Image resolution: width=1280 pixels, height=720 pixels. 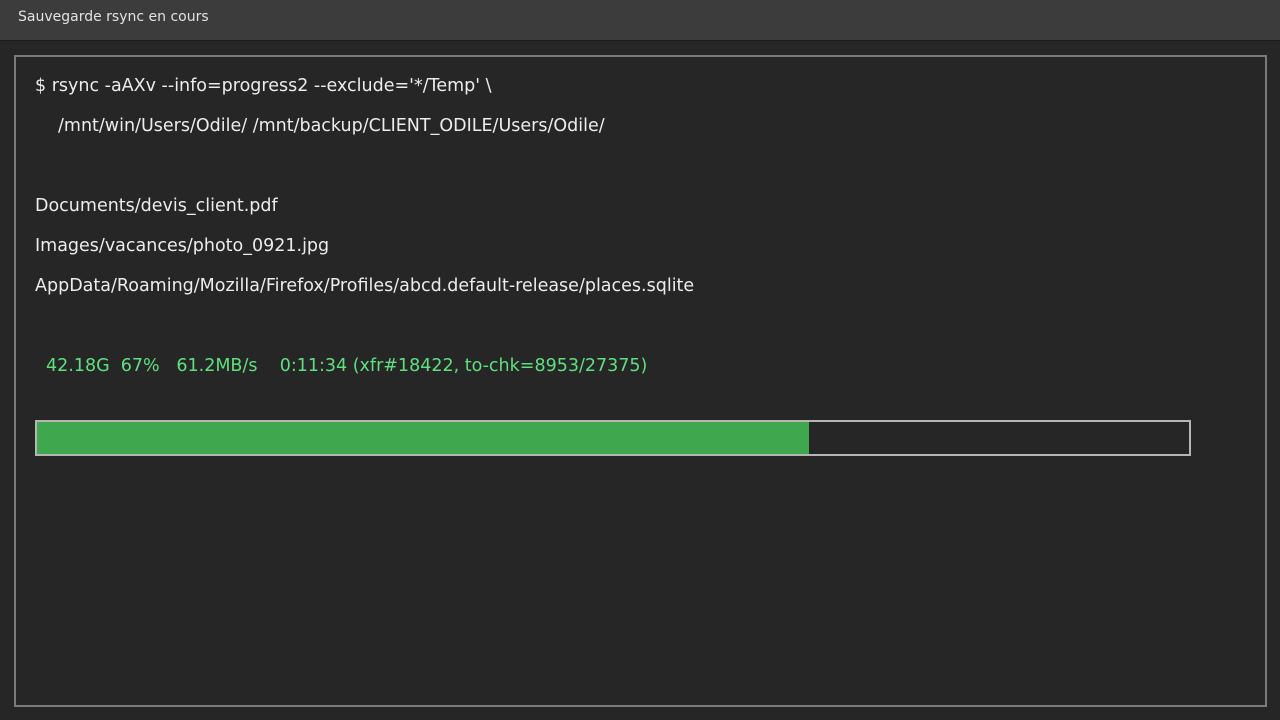 What do you see at coordinates (640, 20) in the screenshot?
I see `window-titlebar: Sauvegarde rsync en cours` at bounding box center [640, 20].